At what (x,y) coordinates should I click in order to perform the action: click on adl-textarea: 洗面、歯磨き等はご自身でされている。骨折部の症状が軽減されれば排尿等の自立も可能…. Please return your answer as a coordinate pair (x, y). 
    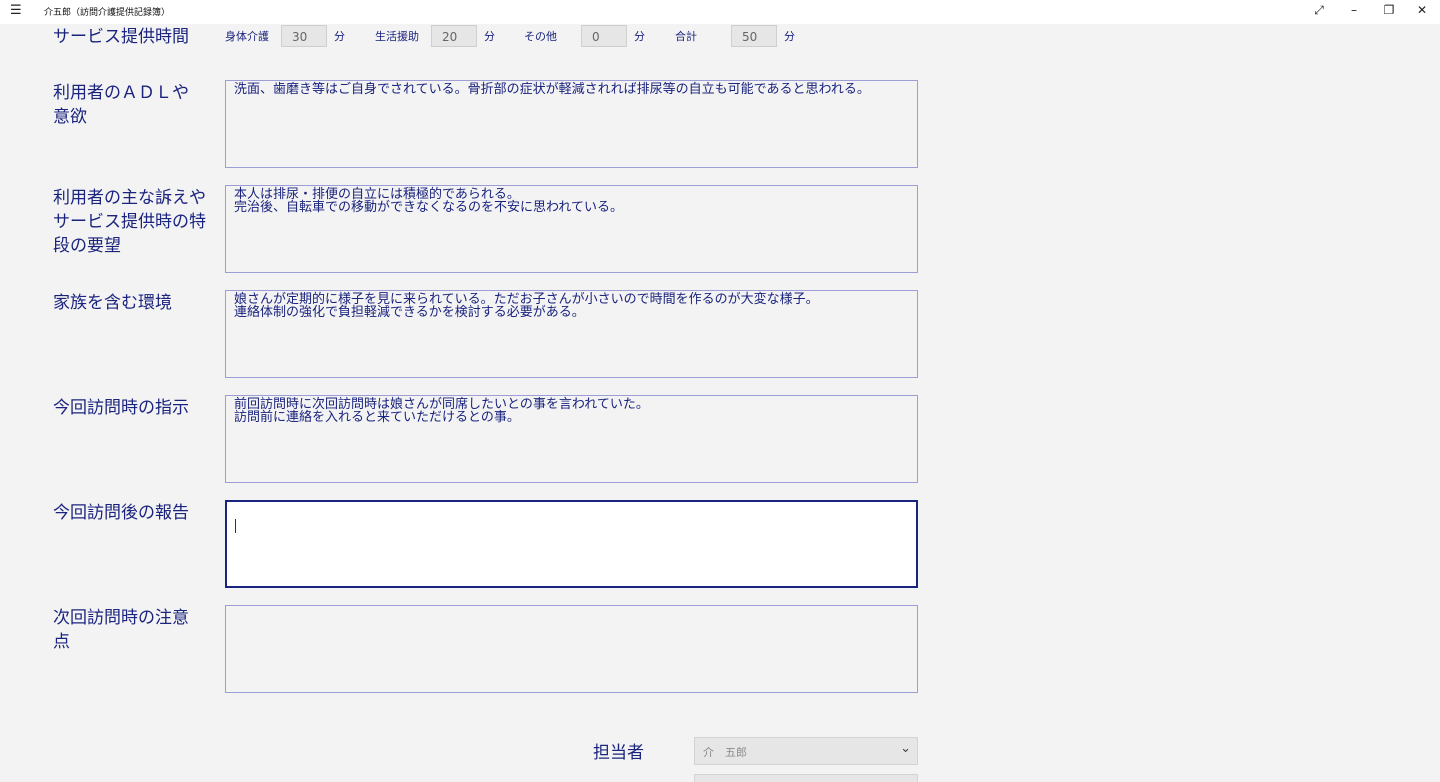
    Looking at the image, I should click on (571, 124).